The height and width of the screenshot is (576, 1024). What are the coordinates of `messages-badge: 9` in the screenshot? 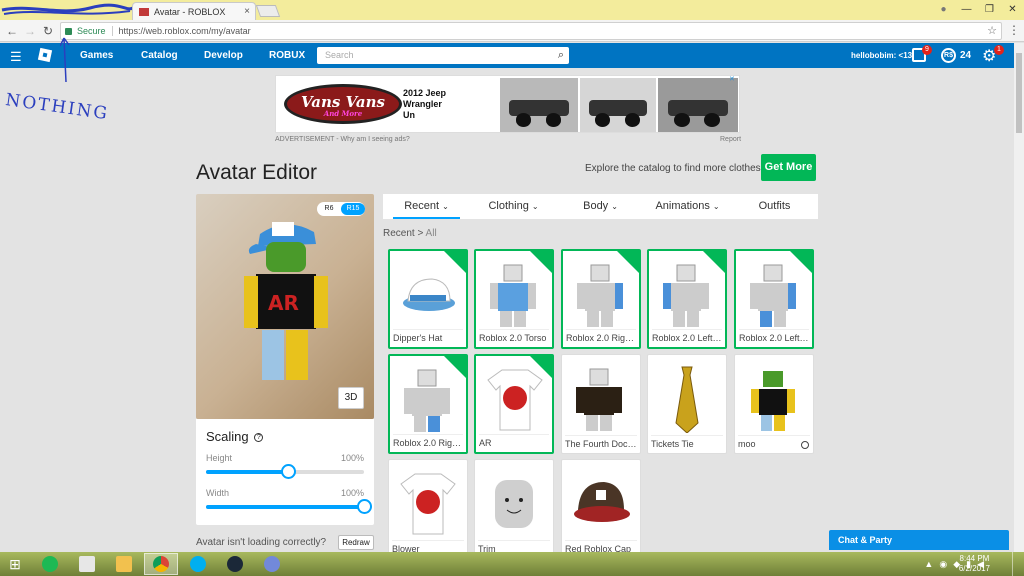 It's located at (927, 50).